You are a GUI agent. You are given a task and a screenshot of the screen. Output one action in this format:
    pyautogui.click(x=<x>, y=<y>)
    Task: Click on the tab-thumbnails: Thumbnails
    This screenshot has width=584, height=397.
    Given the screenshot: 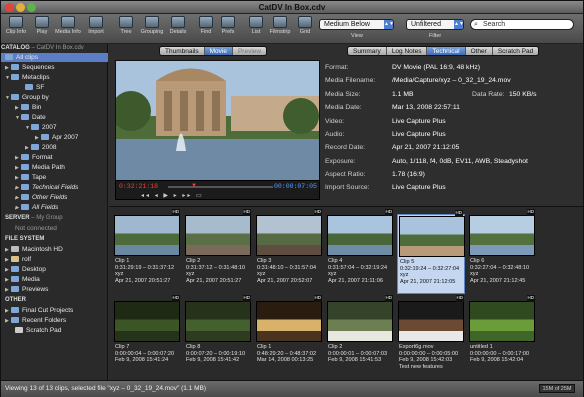 What is the action you would take?
    pyautogui.click(x=182, y=51)
    